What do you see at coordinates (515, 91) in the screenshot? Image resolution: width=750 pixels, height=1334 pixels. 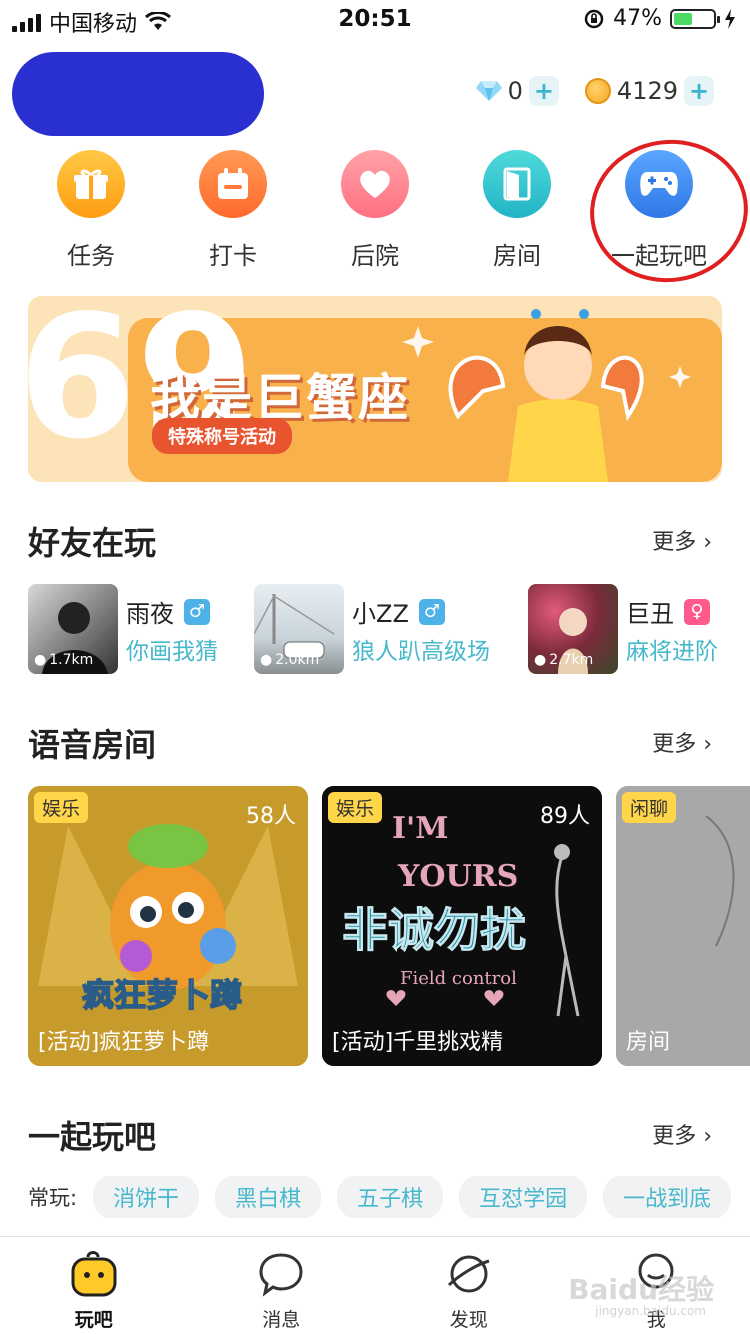 I see `diamond-count: 0` at bounding box center [515, 91].